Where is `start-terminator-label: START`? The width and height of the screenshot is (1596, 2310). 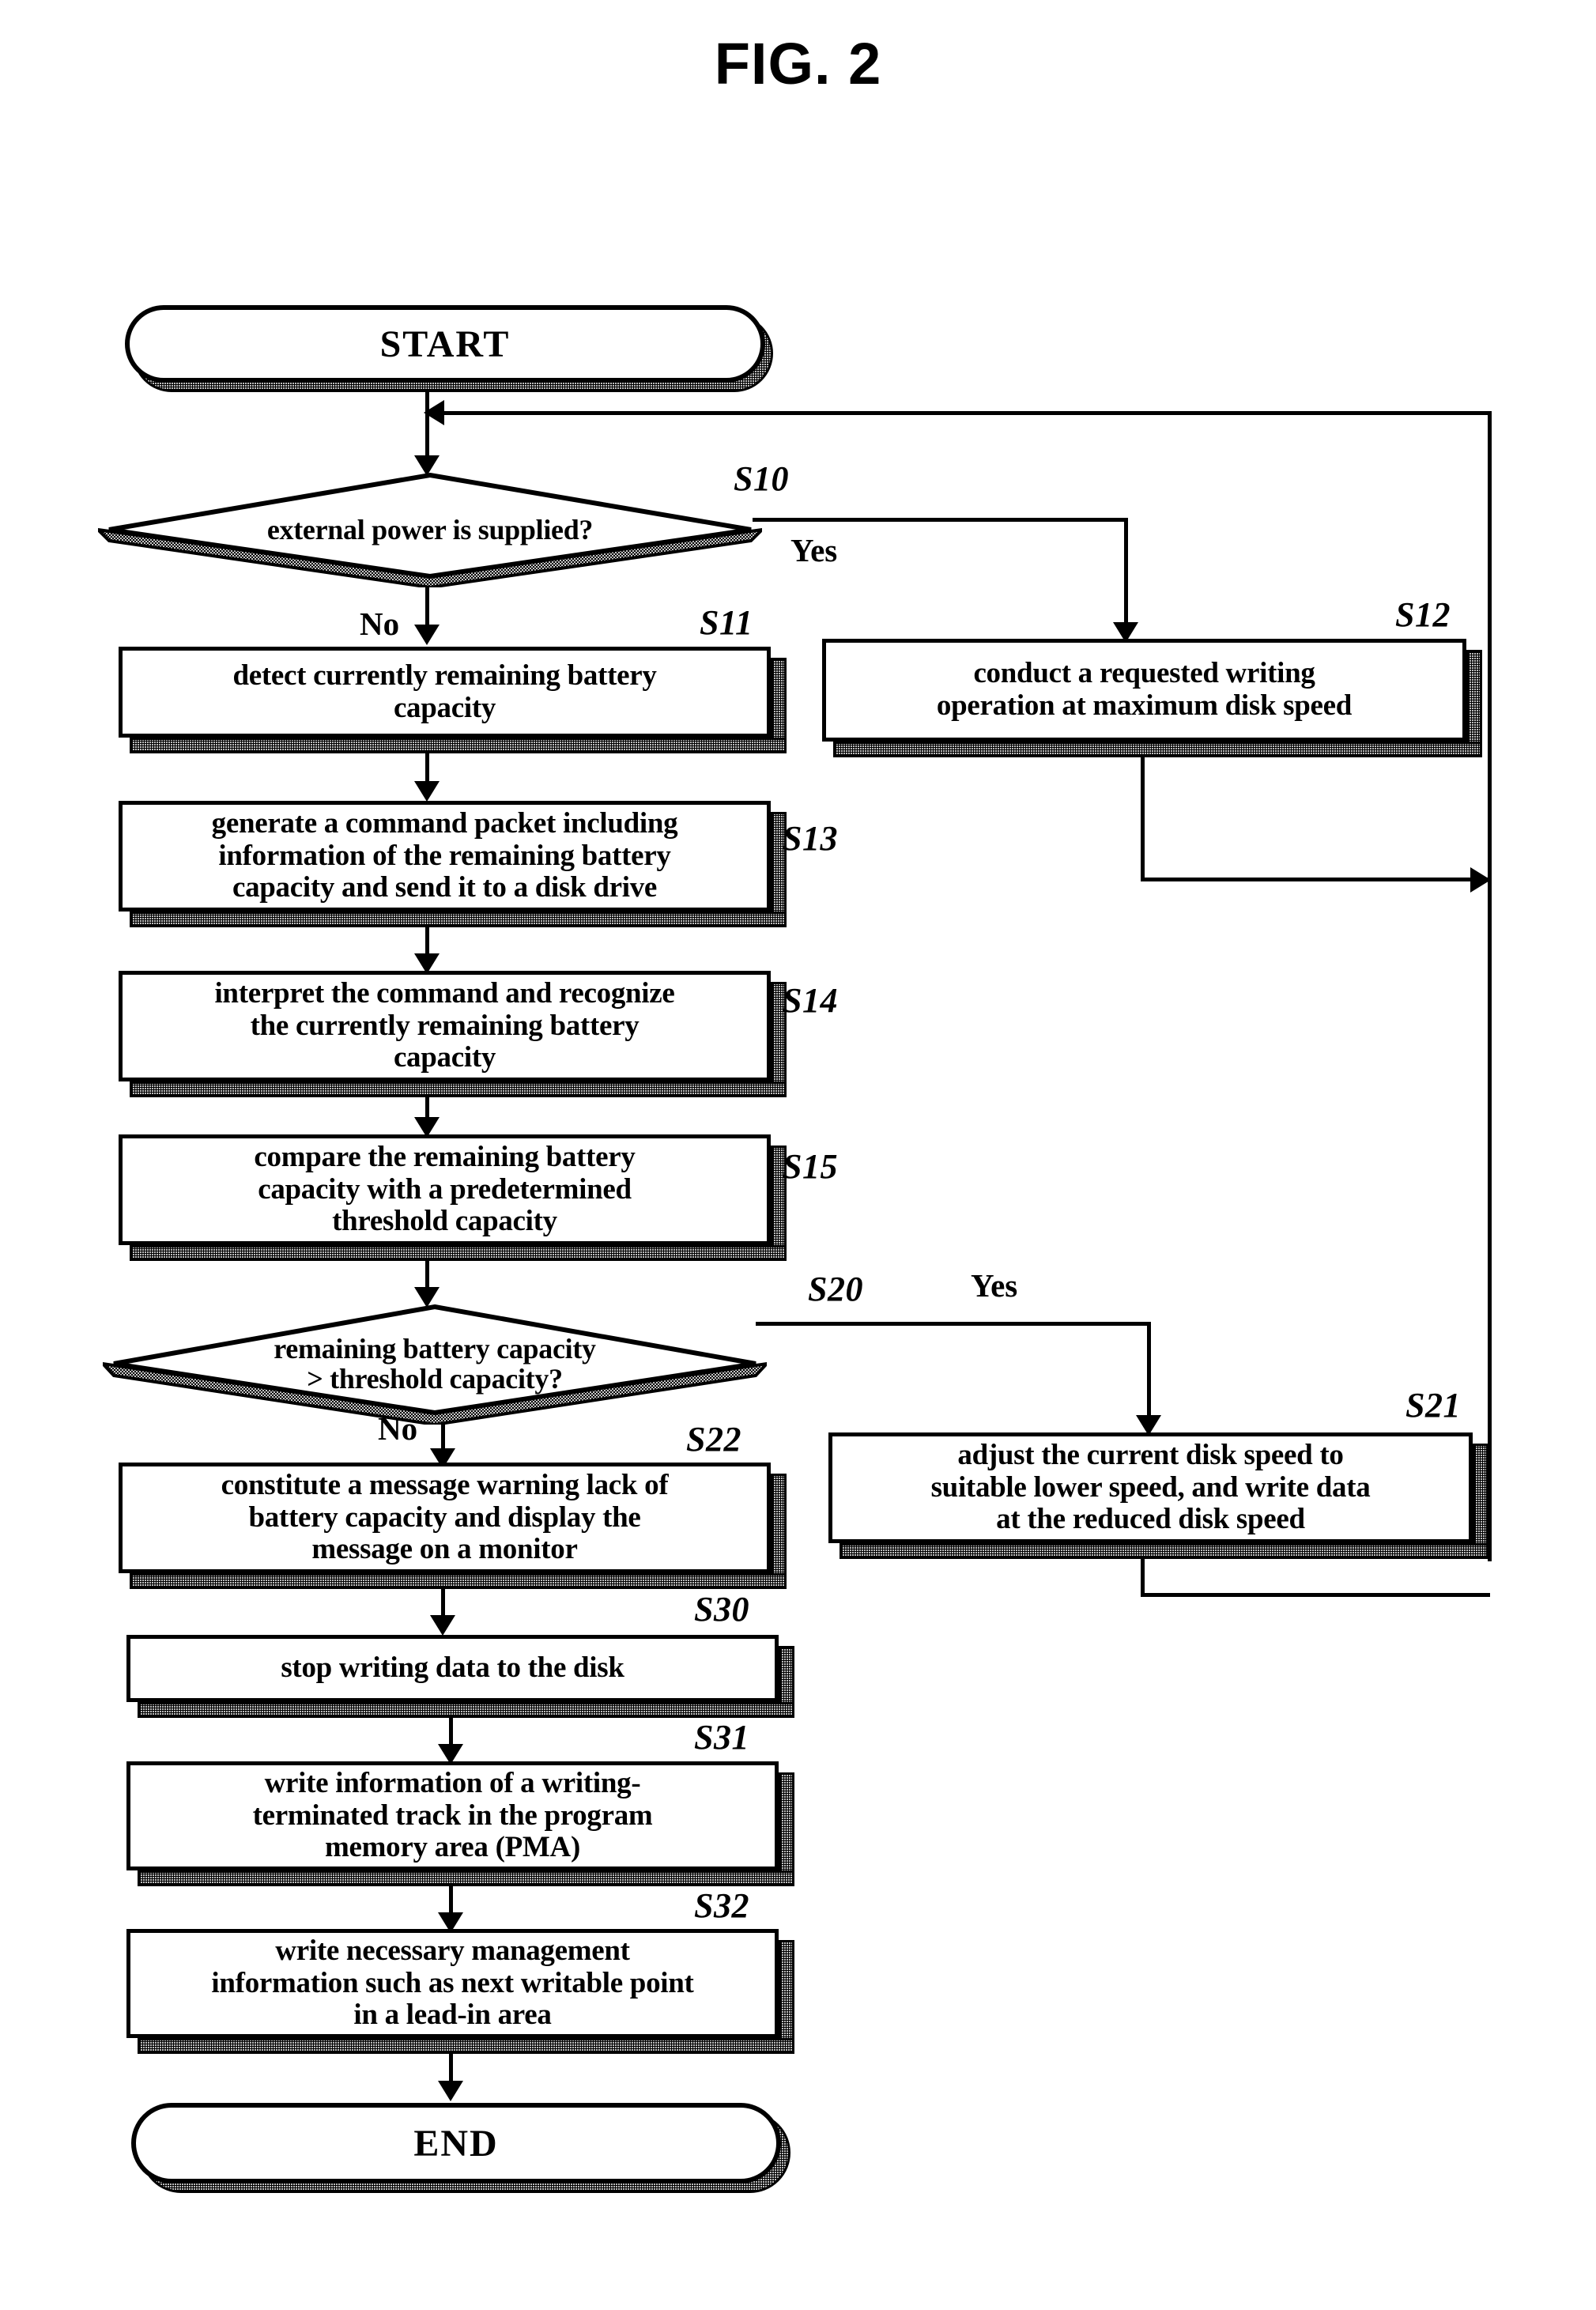
start-terminator-label: START is located at coordinates (445, 344).